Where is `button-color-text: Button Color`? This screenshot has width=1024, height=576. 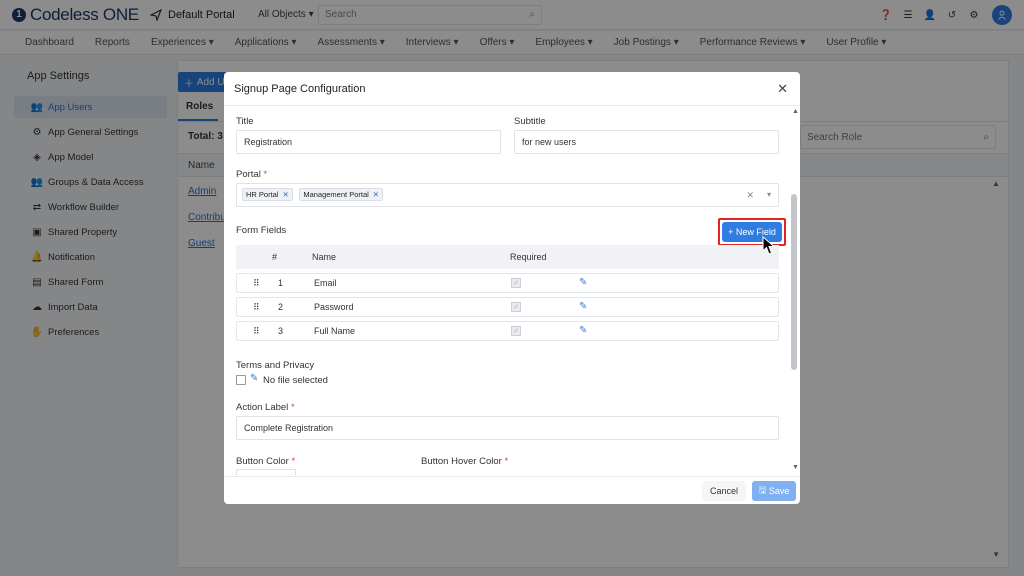
button-color-text: Button Color is located at coordinates (262, 461).